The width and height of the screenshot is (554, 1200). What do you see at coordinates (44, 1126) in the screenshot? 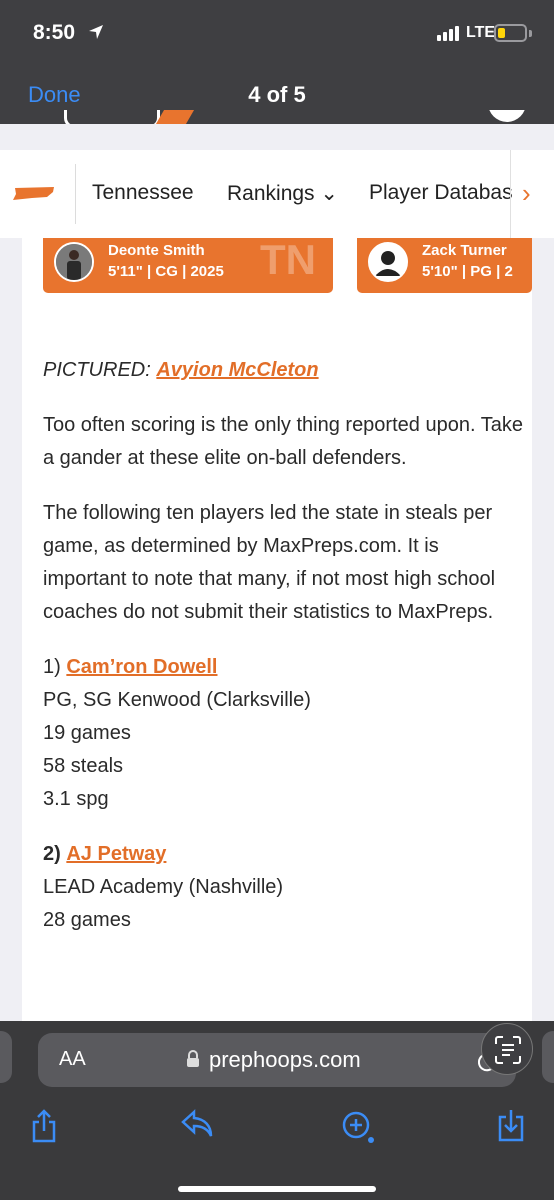
I see `share-icon` at bounding box center [44, 1126].